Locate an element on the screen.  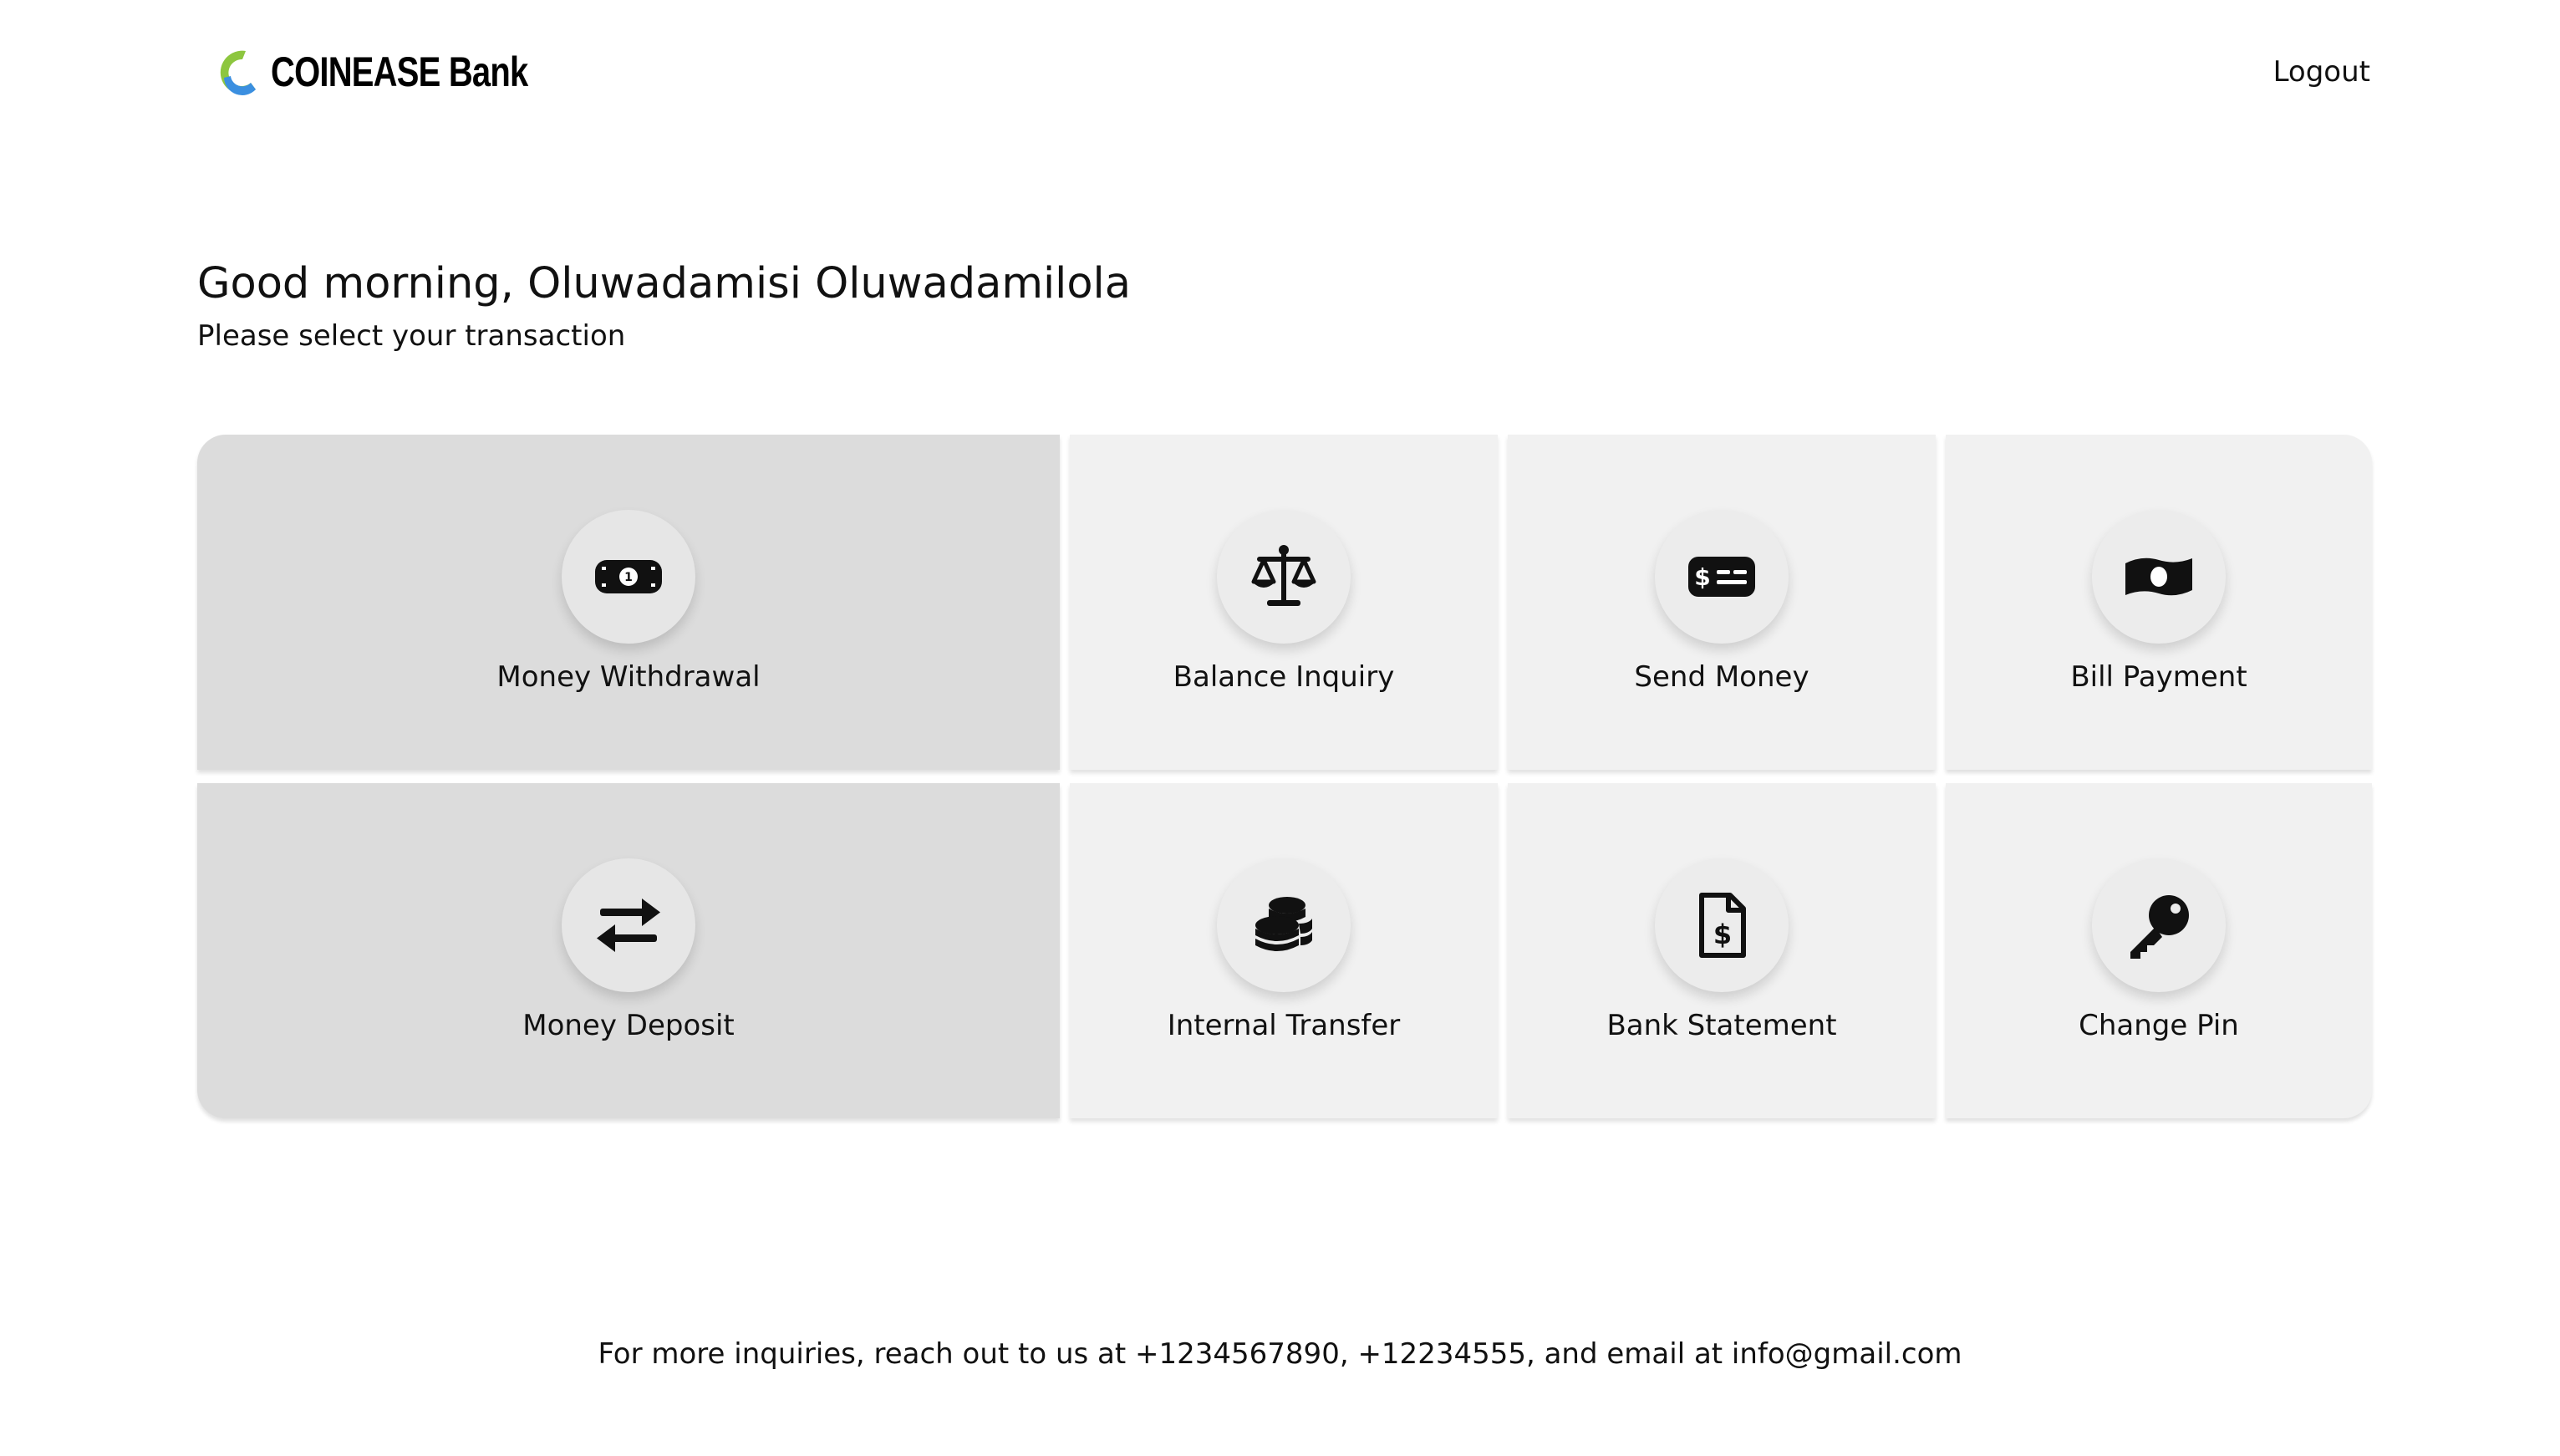
tile-label: Send Money is located at coordinates (1722, 677).